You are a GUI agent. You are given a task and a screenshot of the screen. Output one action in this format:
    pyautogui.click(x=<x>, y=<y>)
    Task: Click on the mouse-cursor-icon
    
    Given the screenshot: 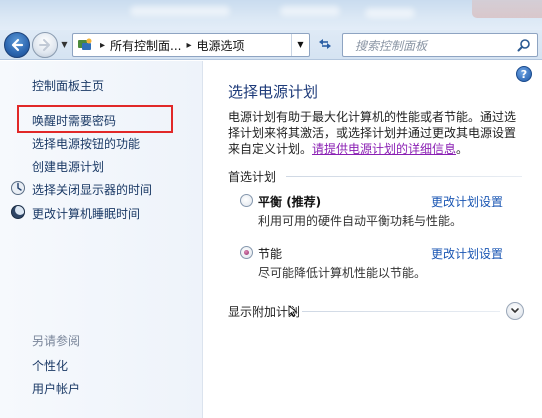 What is the action you would take?
    pyautogui.click(x=293, y=311)
    